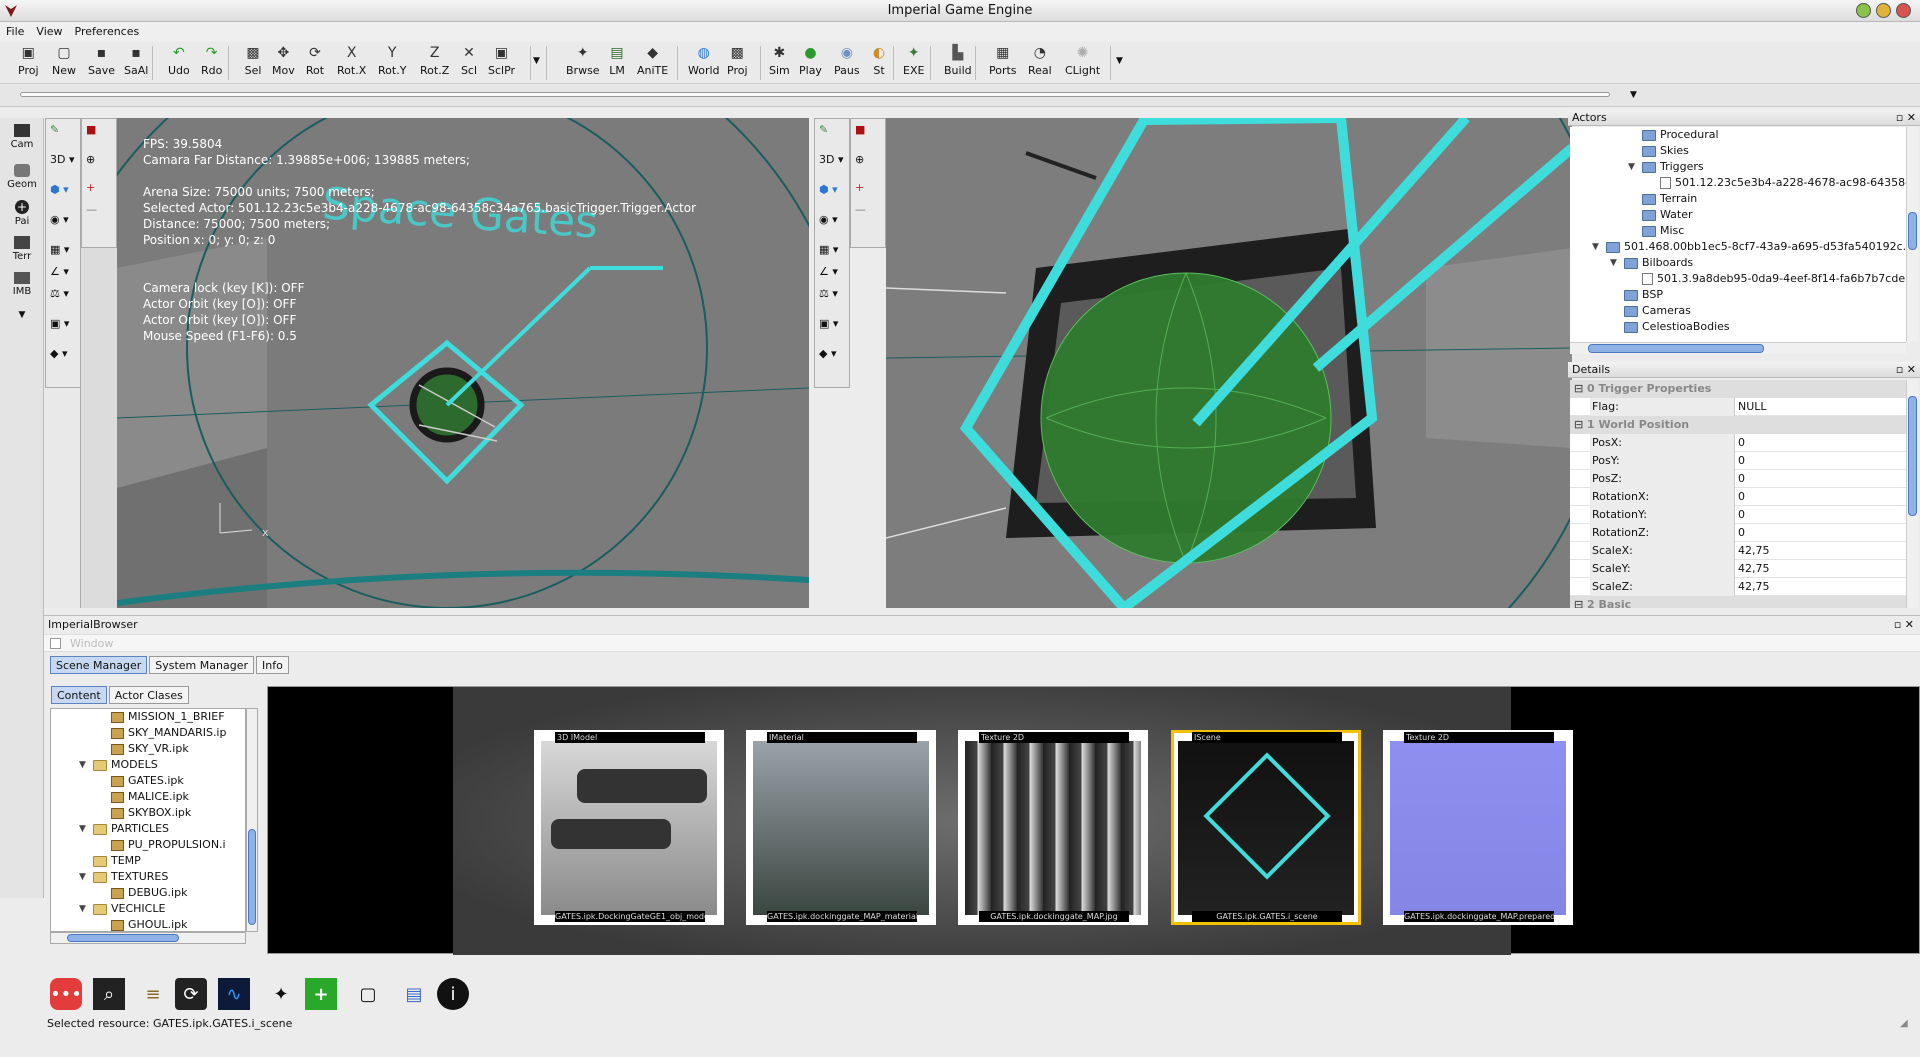 This screenshot has height=1057, width=1920. What do you see at coordinates (652, 63) in the screenshot?
I see `toolbar-anite-button: ◆ AniTE` at bounding box center [652, 63].